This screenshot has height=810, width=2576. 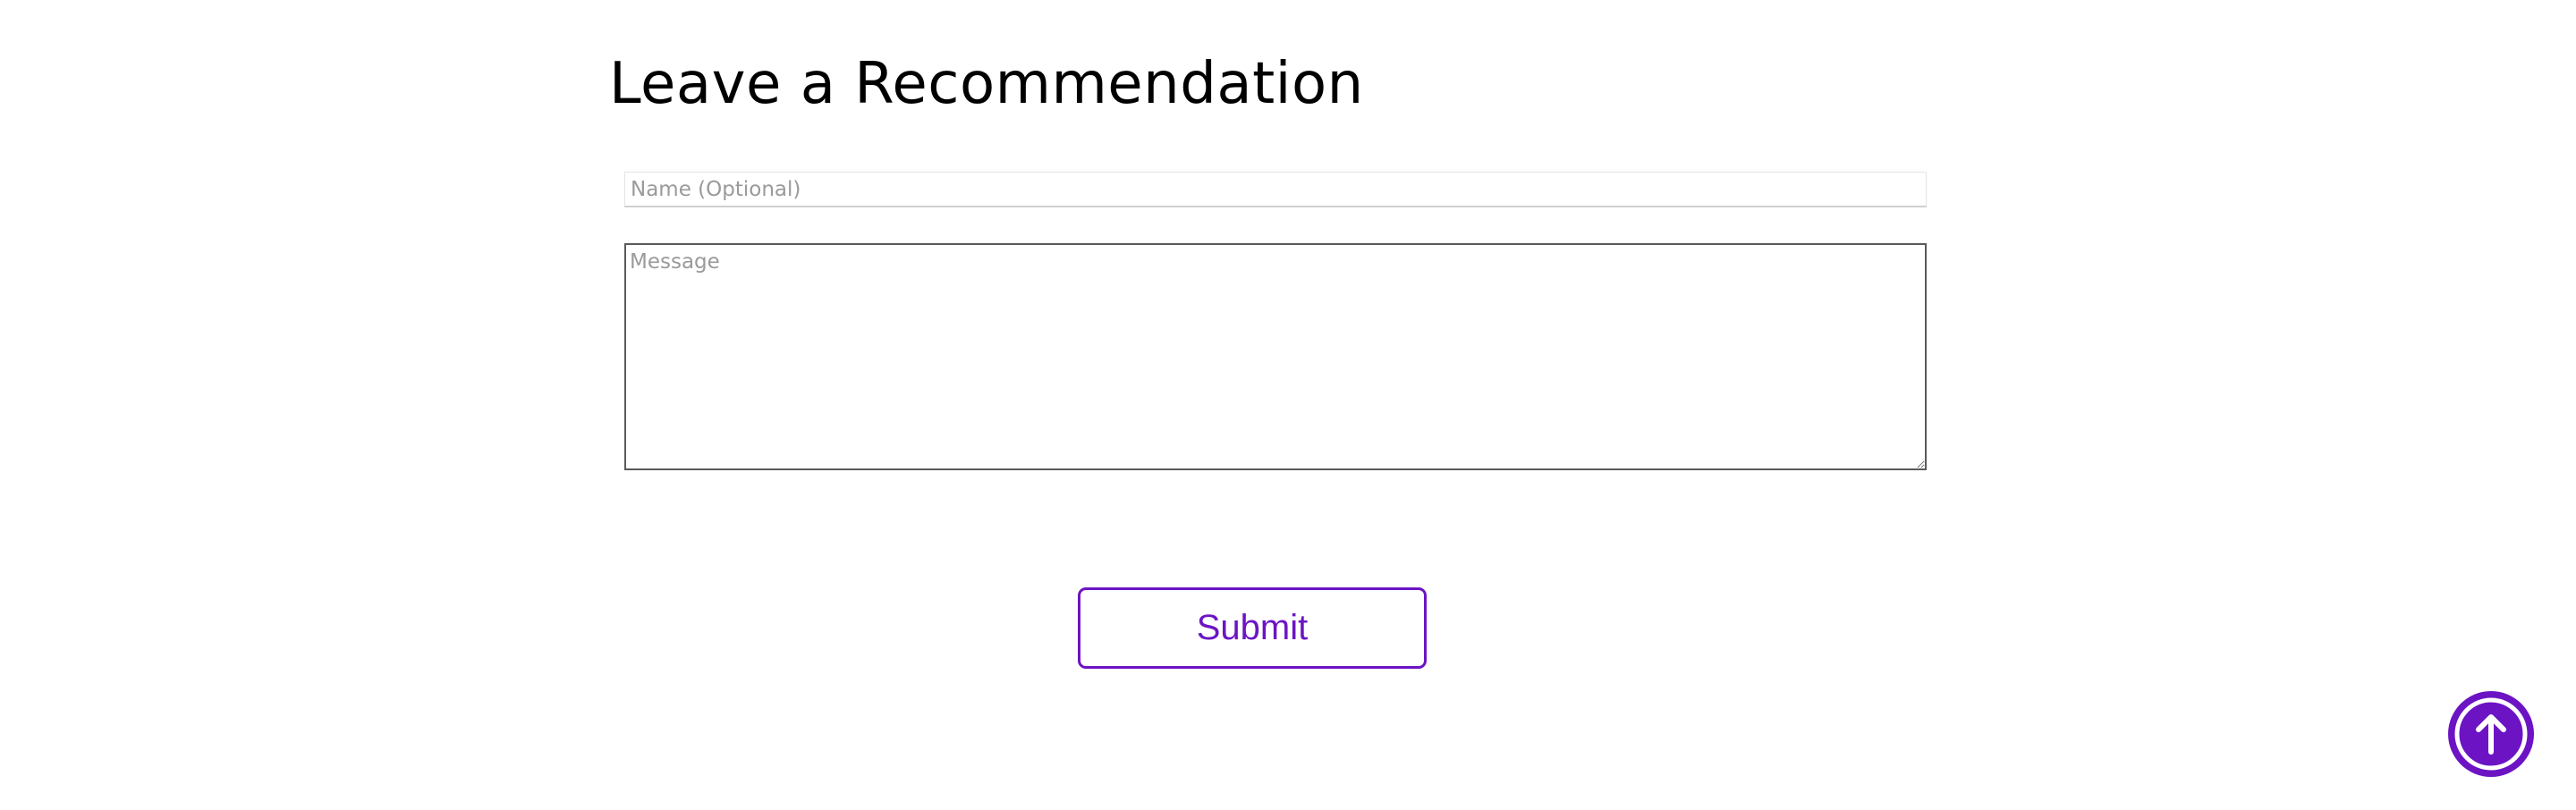 I want to click on arrow-up-circle-icon, so click(x=2491, y=734).